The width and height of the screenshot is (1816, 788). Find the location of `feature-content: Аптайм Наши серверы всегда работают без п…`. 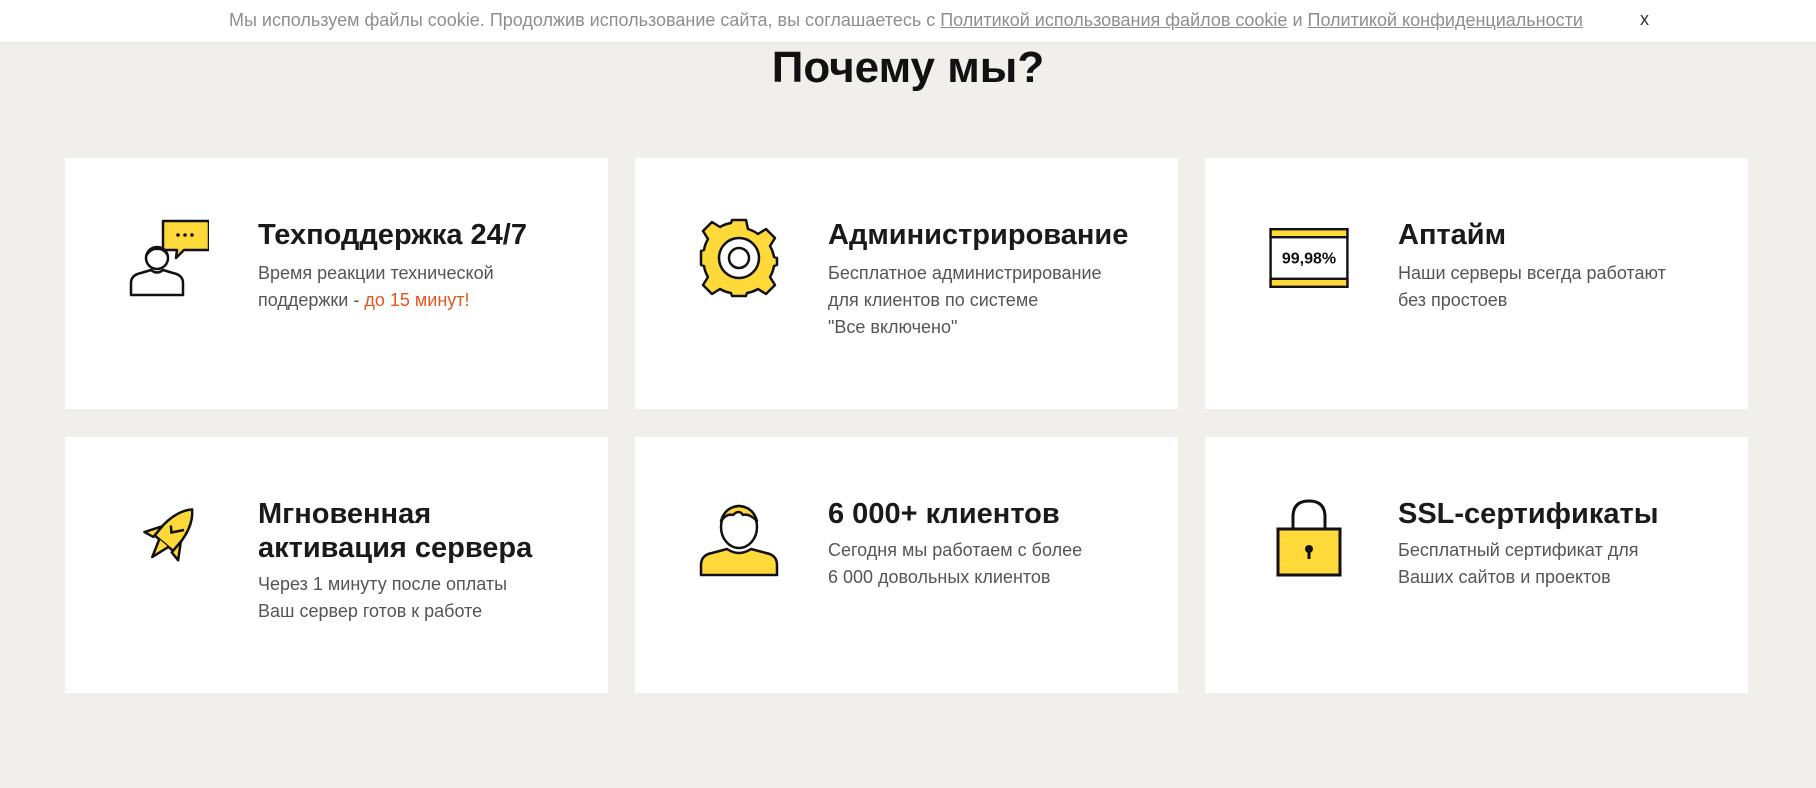

feature-content: Аптайм Наши серверы всегда работают без п… is located at coordinates (1563, 266).